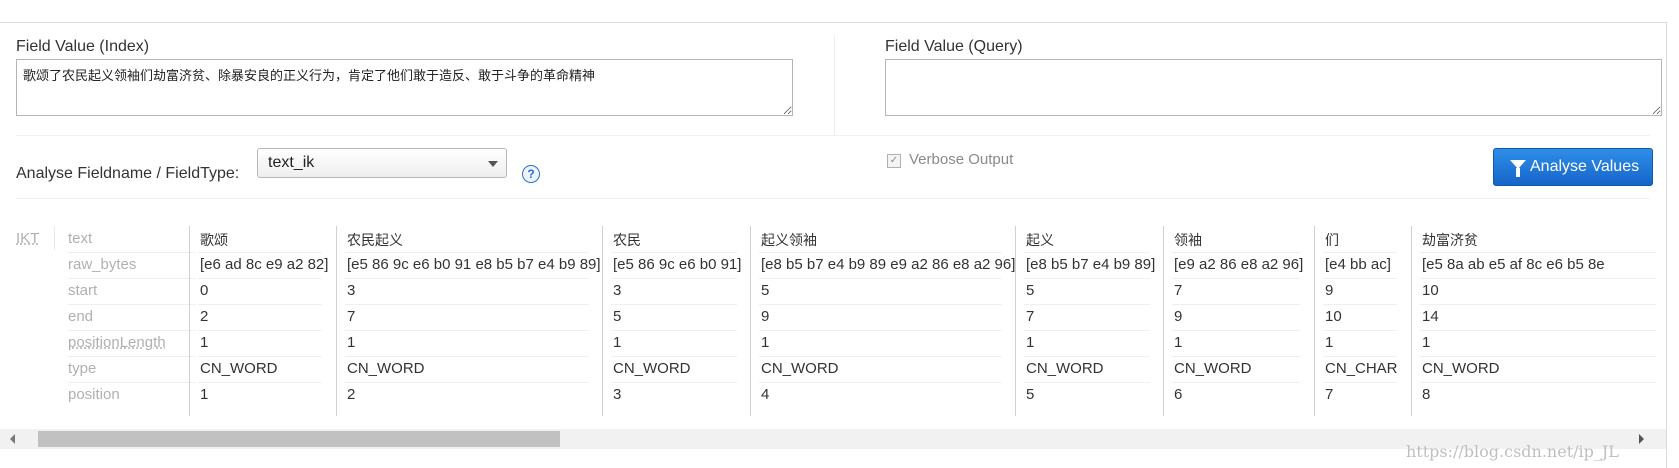 The image size is (1679, 468). Describe the element at coordinates (1239, 264) in the screenshot. I see `token-raw_bytes: [e9 a2 86 e8 a2 96]` at that location.